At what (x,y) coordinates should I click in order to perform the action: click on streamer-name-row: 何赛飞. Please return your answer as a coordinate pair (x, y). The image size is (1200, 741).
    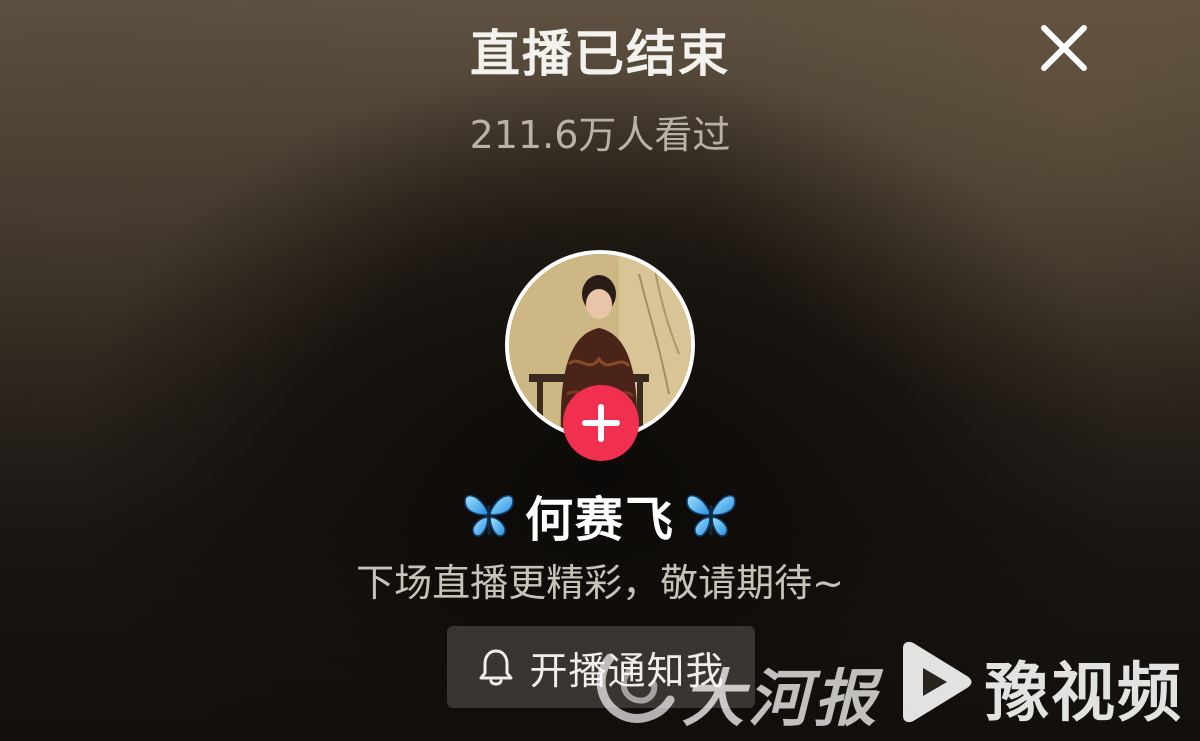
    Looking at the image, I should click on (600, 515).